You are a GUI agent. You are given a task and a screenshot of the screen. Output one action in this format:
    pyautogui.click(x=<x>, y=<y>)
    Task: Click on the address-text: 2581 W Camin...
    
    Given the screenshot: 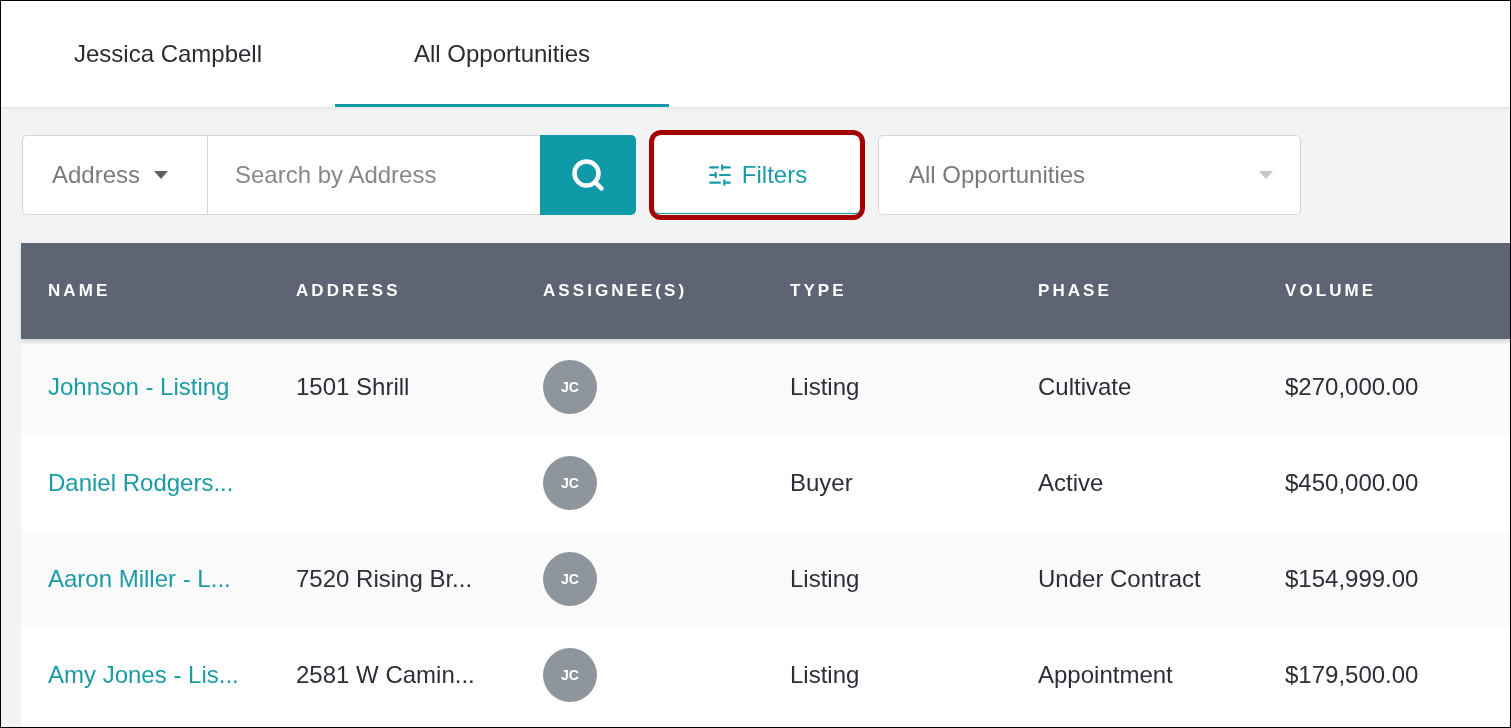 What is the action you would take?
    pyautogui.click(x=385, y=674)
    